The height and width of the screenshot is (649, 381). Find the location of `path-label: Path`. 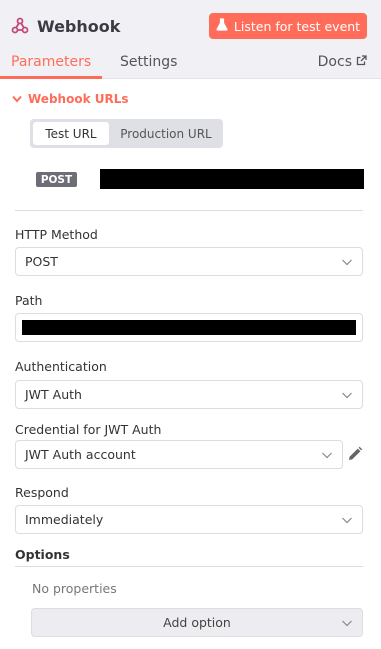

path-label: Path is located at coordinates (29, 300).